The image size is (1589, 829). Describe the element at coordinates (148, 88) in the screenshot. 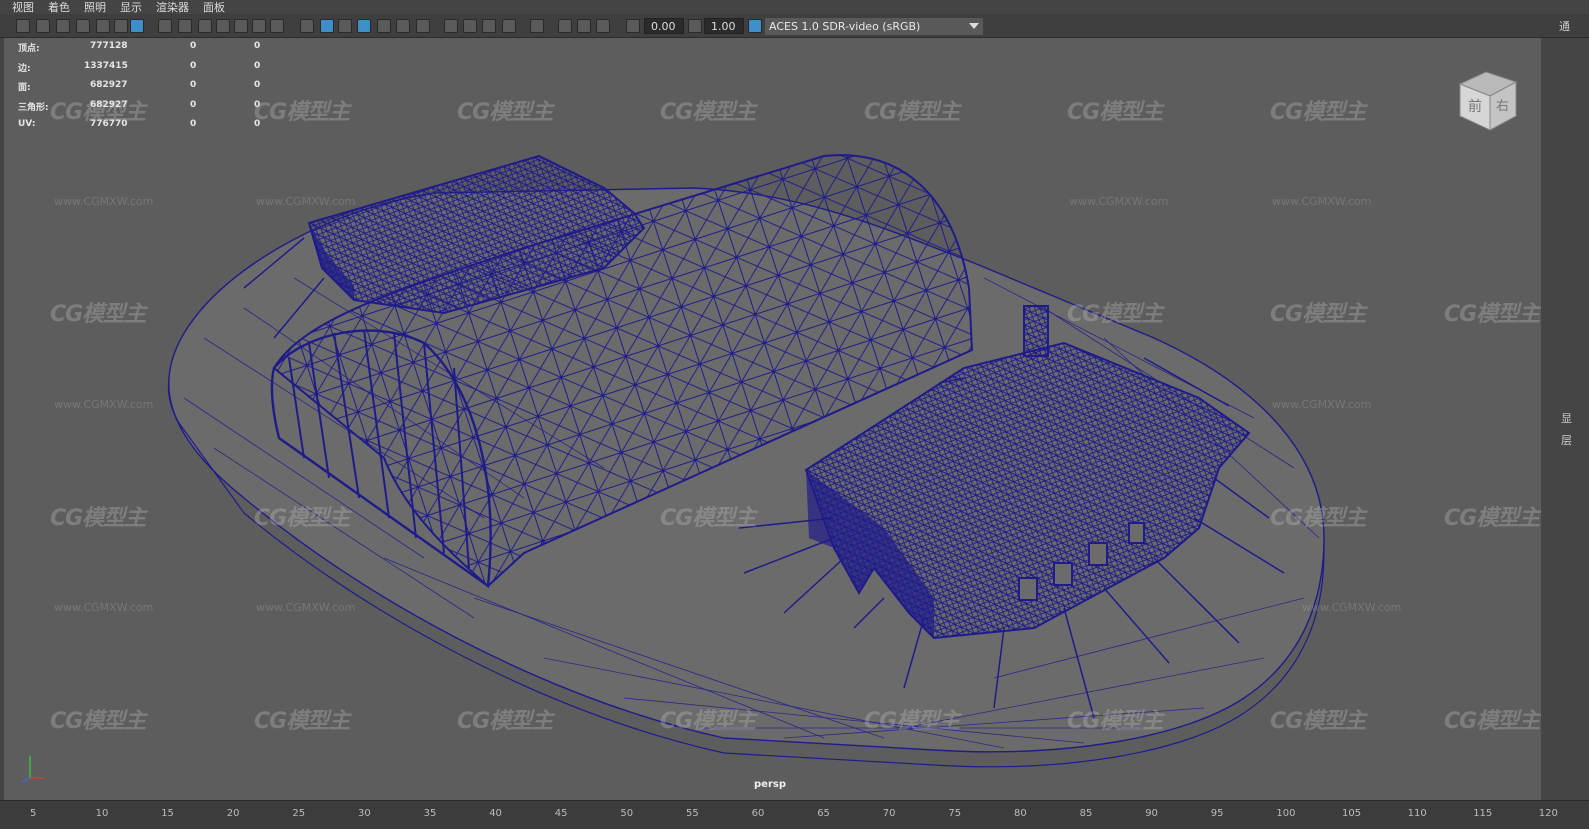

I see `hud-row-faces: 面: 682927 0 0` at that location.